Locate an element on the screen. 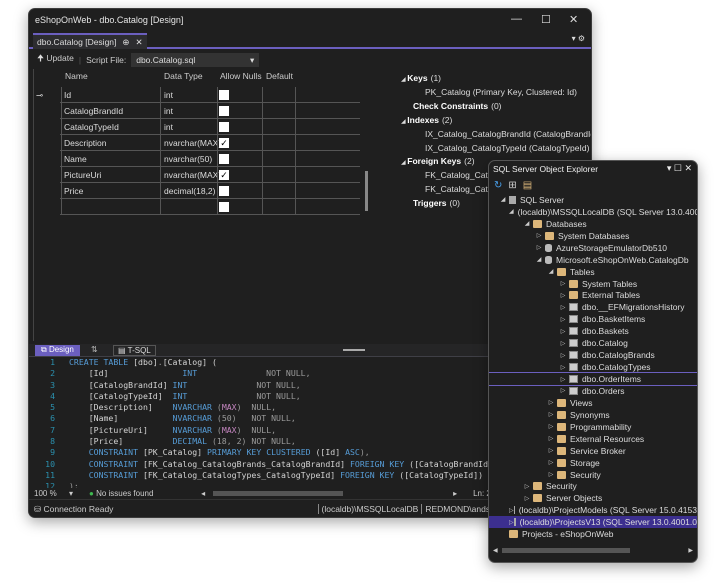 The width and height of the screenshot is (725, 583). tree-node: ▷ External Tables is located at coordinates (593, 296).